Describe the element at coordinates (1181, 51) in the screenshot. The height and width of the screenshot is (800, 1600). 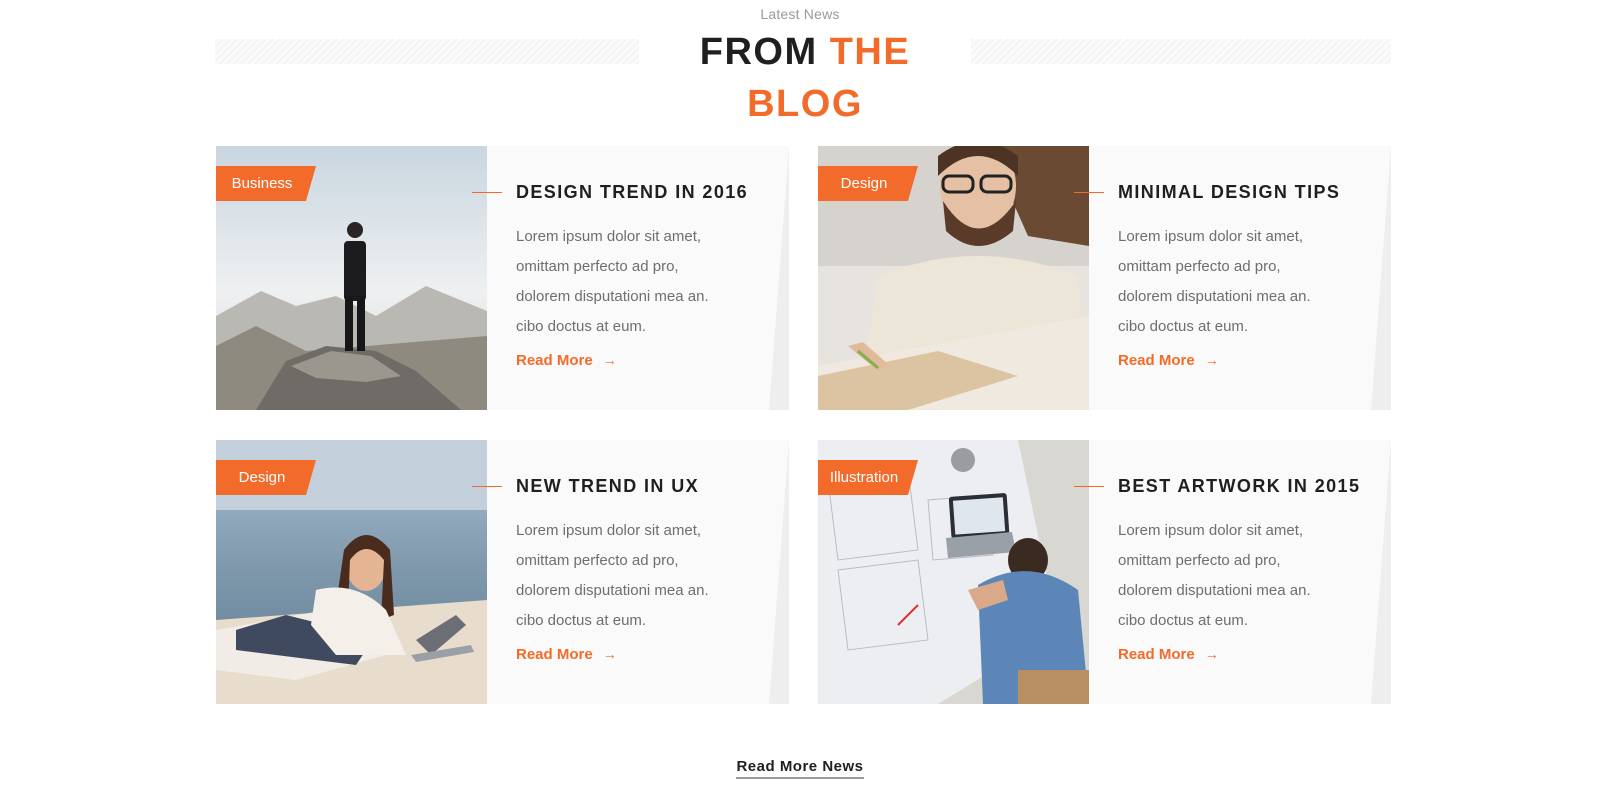
I see `title-stripe-right` at that location.